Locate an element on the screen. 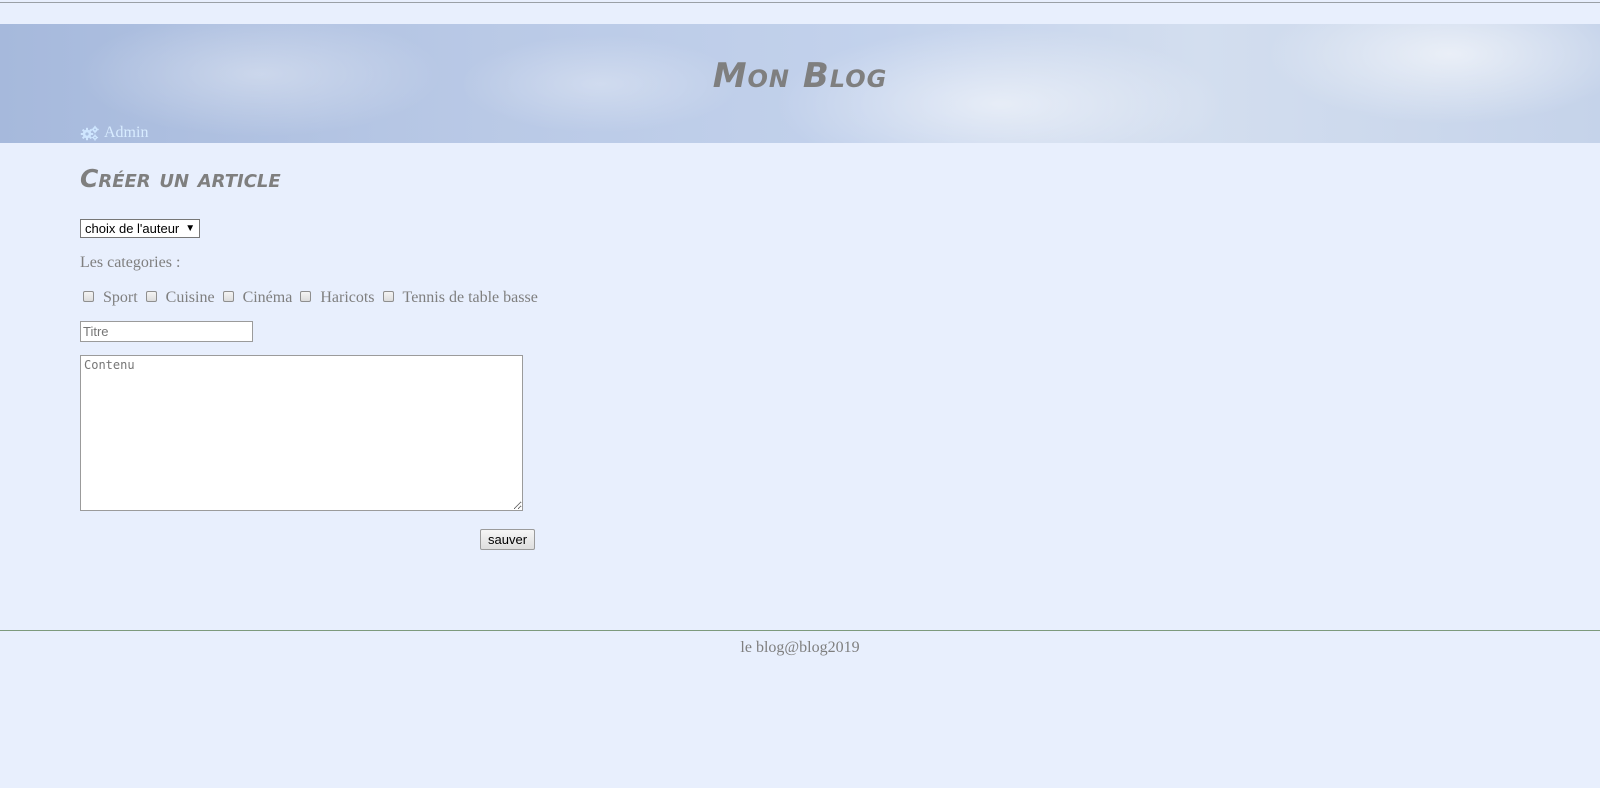 This screenshot has height=788, width=1600. site-title: Mon Blog is located at coordinates (800, 76).